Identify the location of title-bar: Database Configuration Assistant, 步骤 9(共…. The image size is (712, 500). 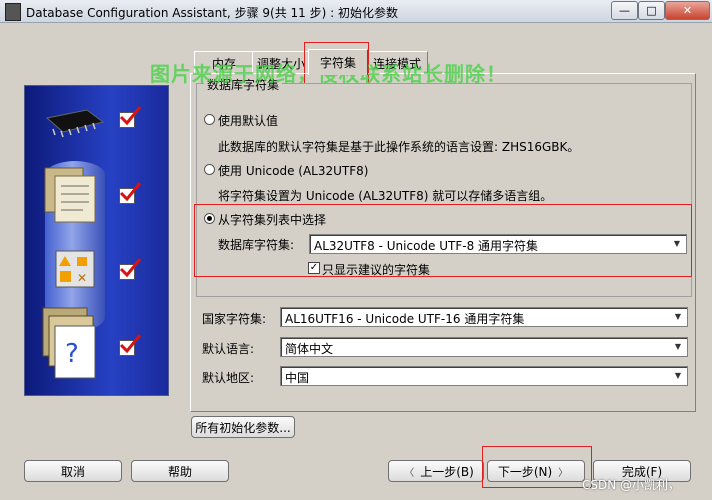
(356, 11).